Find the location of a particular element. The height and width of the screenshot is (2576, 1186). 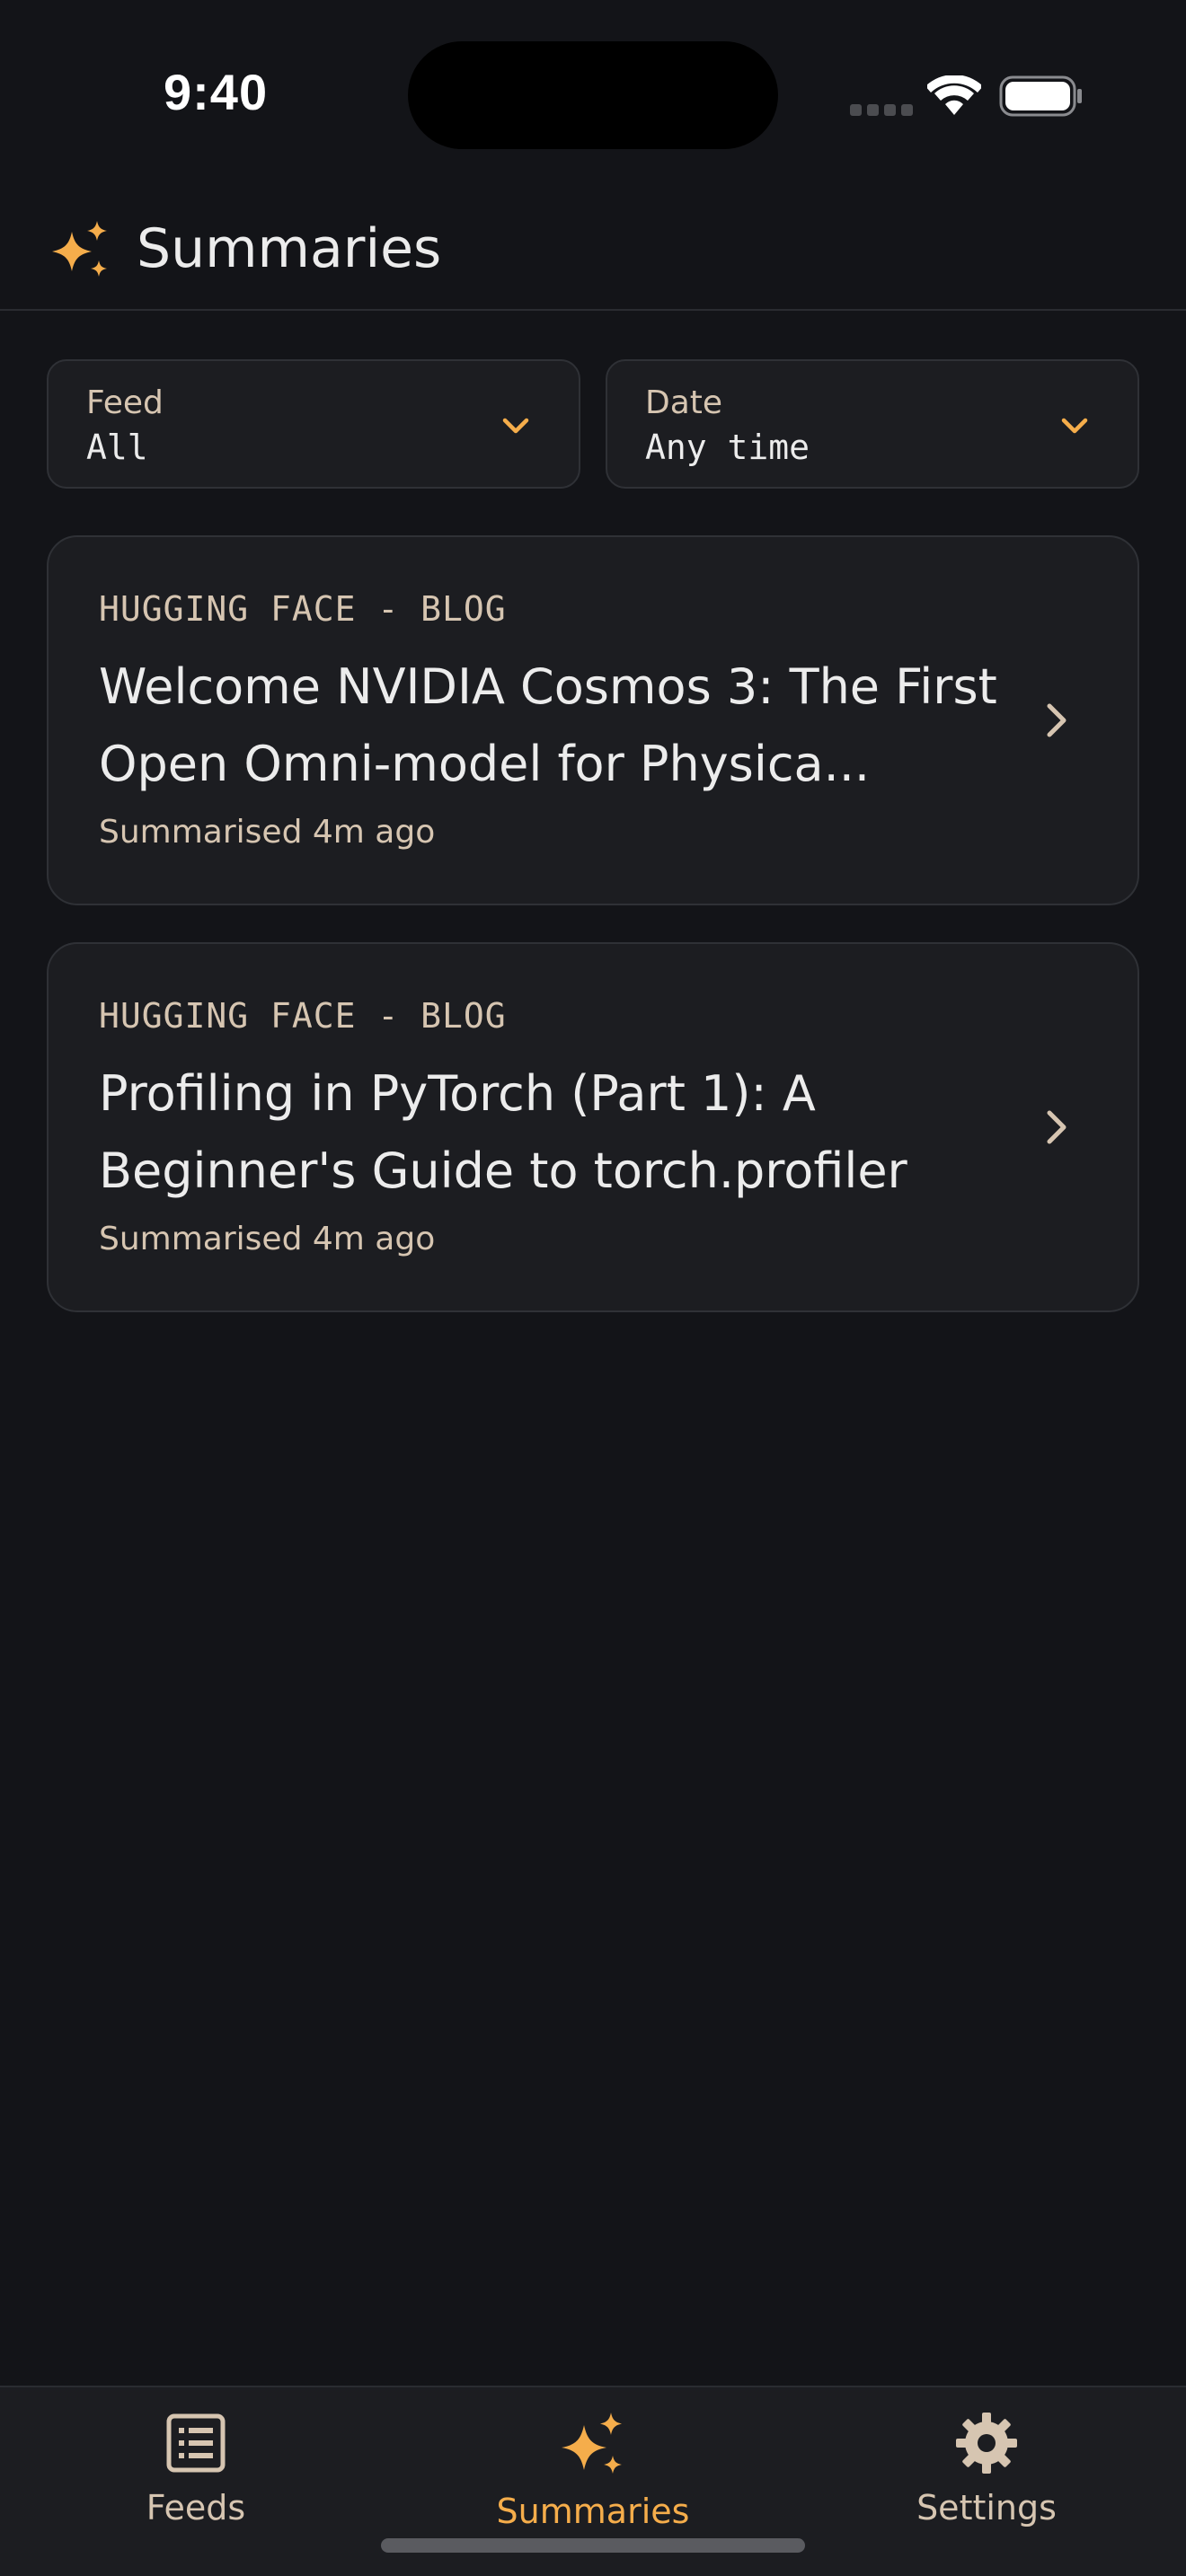

home-indicator is located at coordinates (593, 2545).